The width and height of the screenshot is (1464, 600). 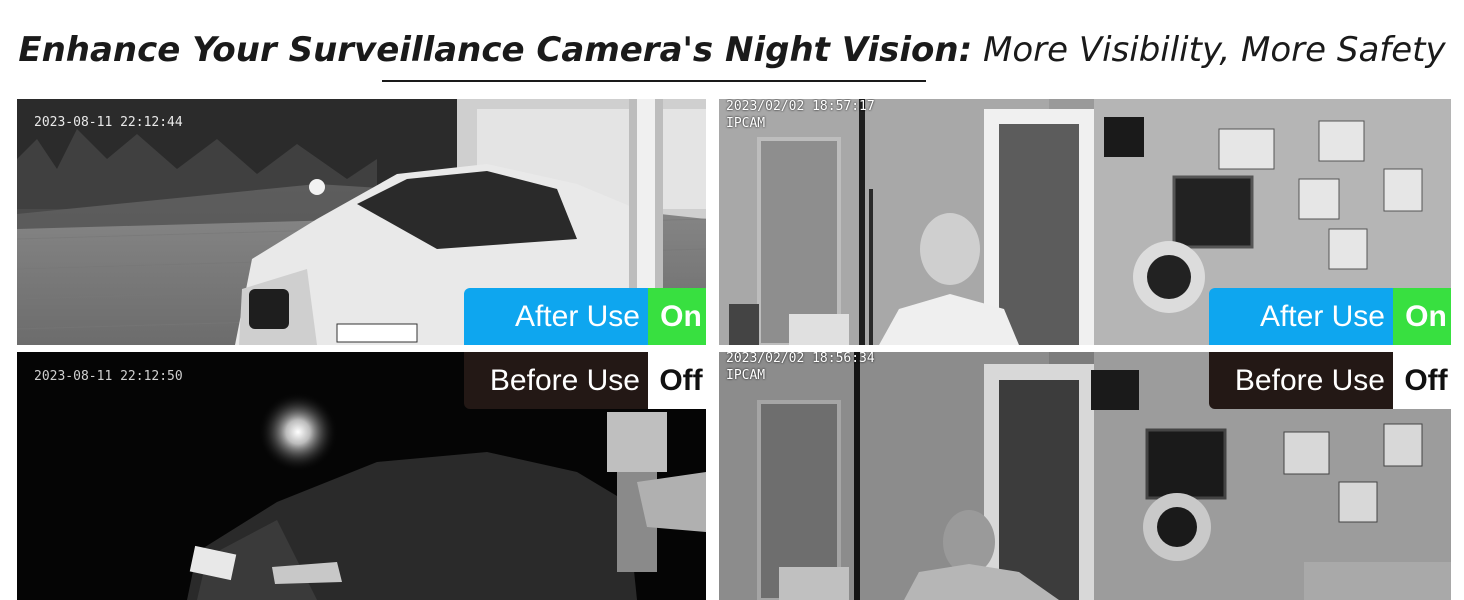 What do you see at coordinates (108, 122) in the screenshot?
I see `timestamp: 2023-08-11 22:12:44` at bounding box center [108, 122].